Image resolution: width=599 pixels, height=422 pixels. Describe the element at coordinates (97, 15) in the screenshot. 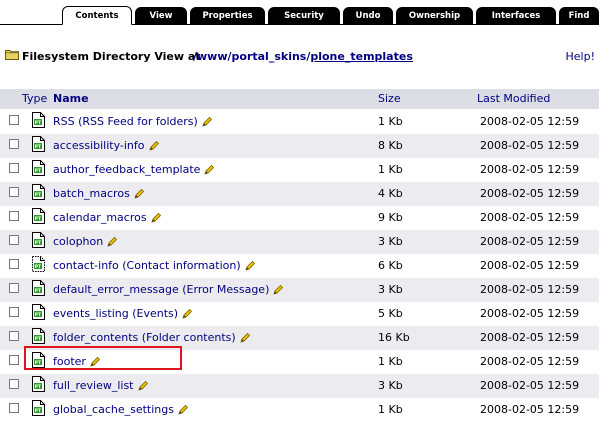

I see `tab-contents: Contents` at that location.